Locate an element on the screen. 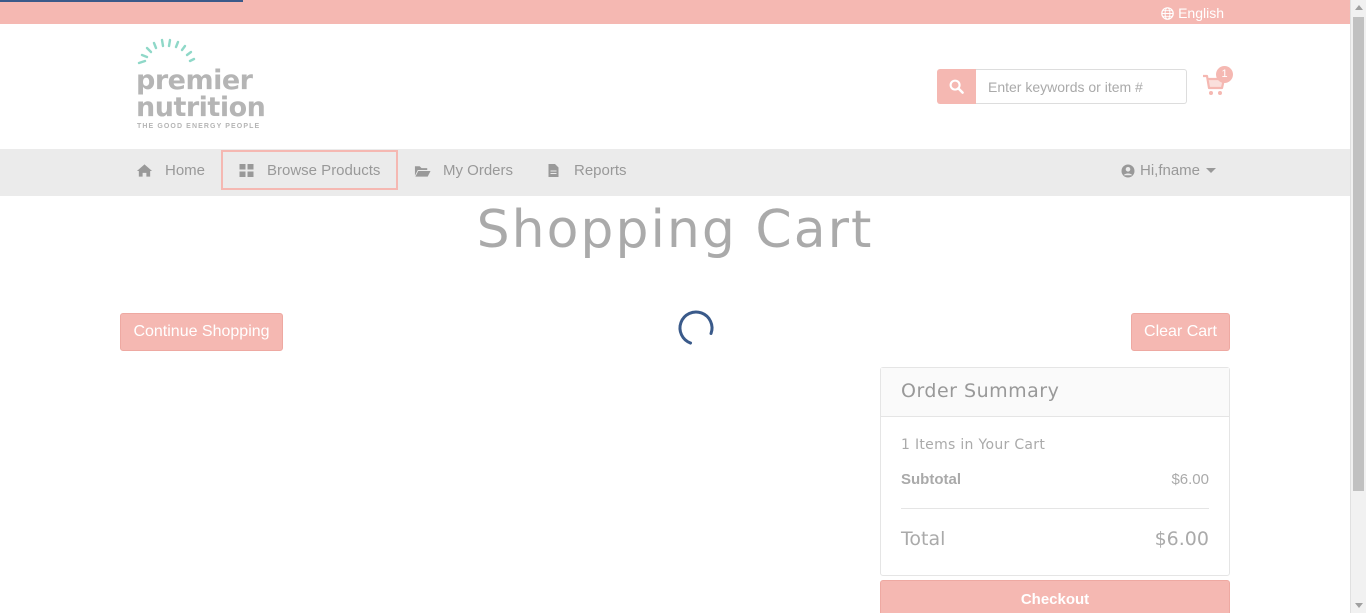 Image resolution: width=1366 pixels, height=613 pixels. search-icon is located at coordinates (956, 86).